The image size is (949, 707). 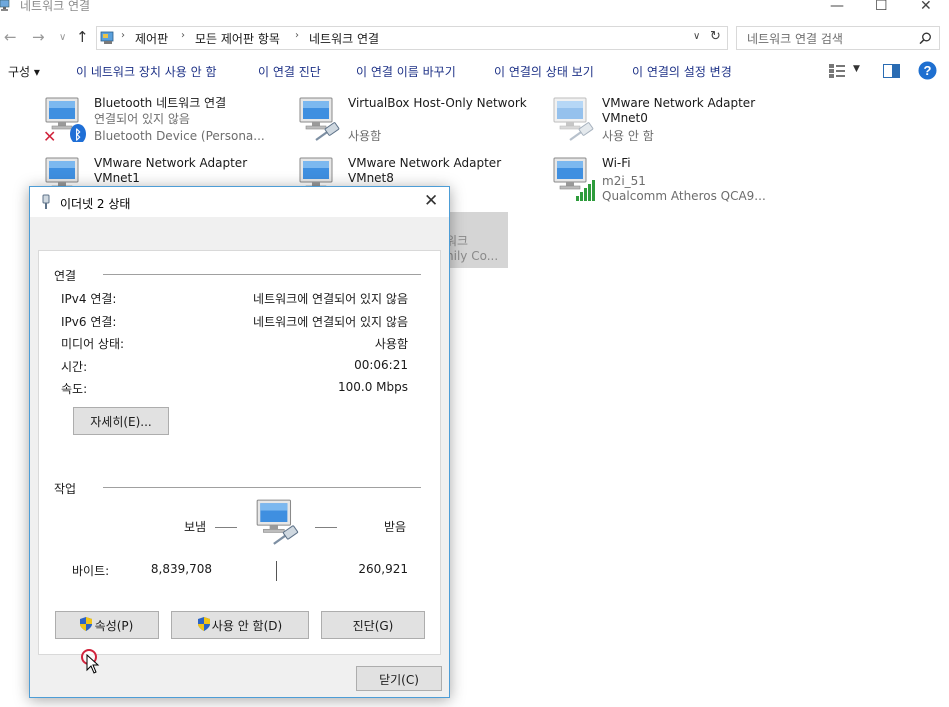 I want to click on properties-button: 속성(P), so click(x=107, y=625).